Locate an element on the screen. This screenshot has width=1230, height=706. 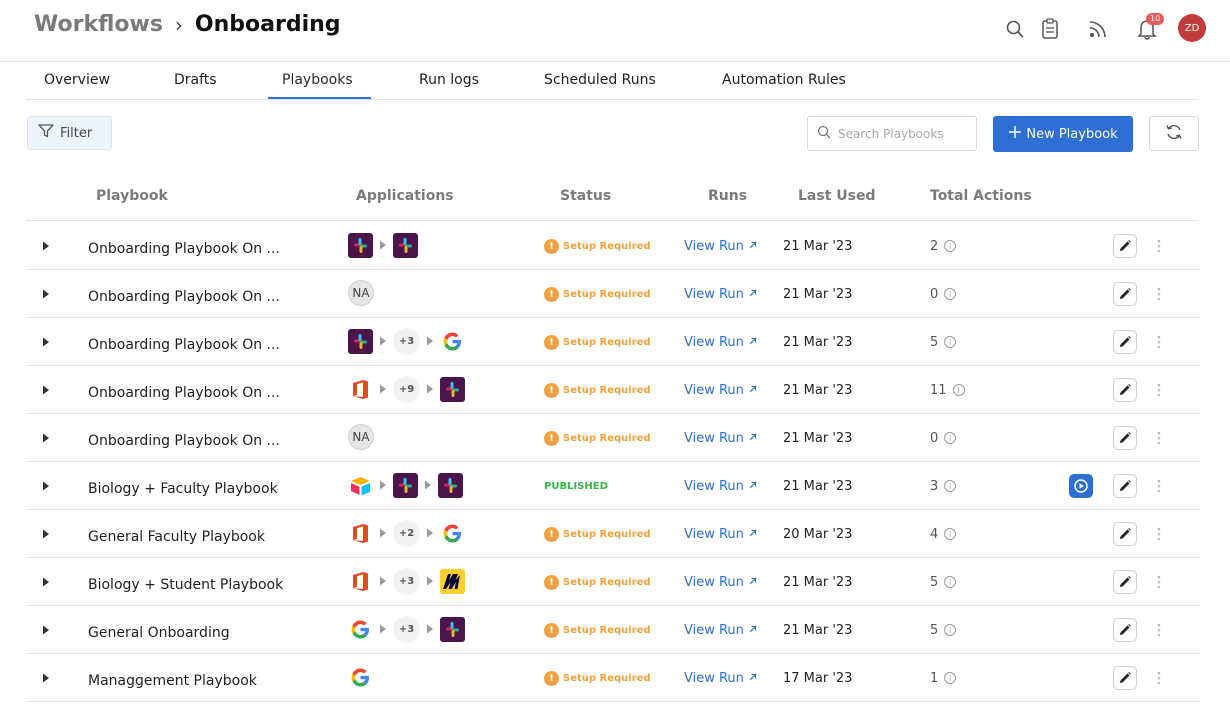
column-header-playbook: Playbook is located at coordinates (132, 196).